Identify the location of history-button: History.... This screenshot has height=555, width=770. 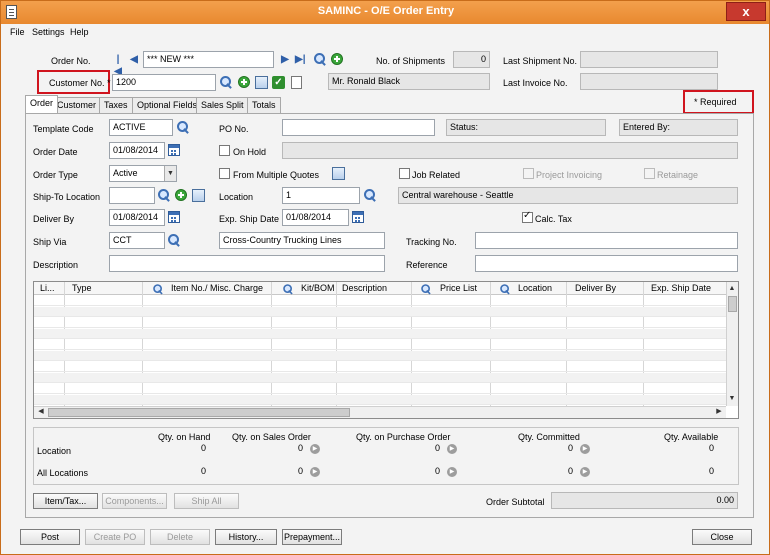
(246, 537).